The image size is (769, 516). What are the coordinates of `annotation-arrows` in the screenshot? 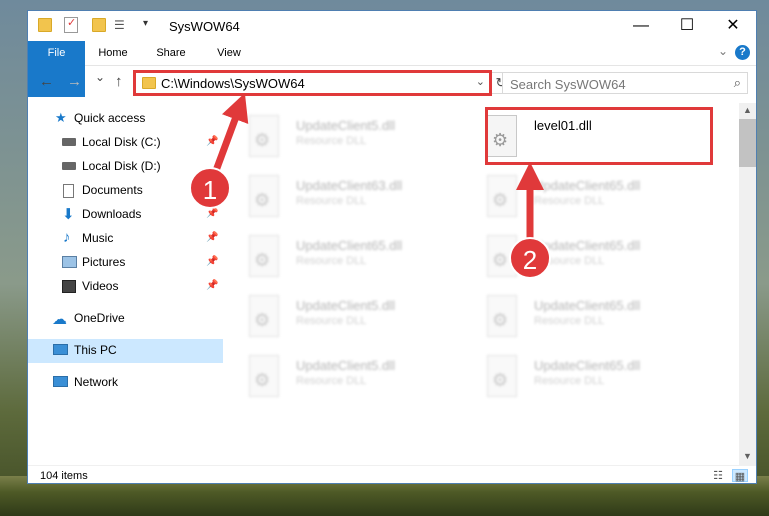 It's located at (377, 165).